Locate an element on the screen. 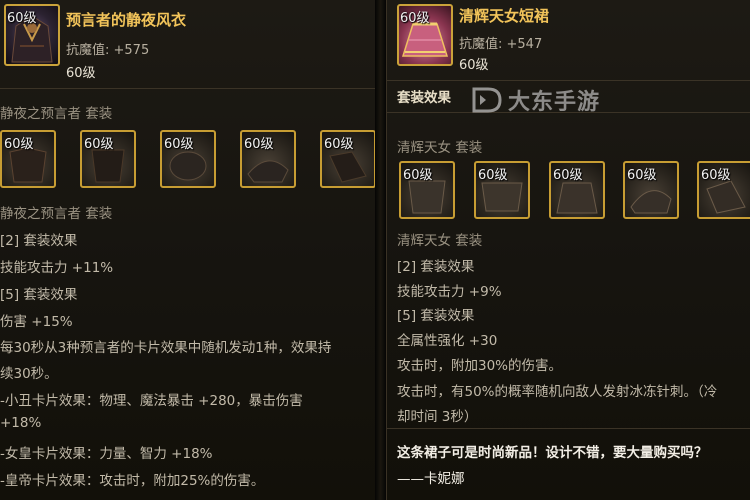 The height and width of the screenshot is (500, 750). site-watermark: 大东手游 is located at coordinates (535, 100).